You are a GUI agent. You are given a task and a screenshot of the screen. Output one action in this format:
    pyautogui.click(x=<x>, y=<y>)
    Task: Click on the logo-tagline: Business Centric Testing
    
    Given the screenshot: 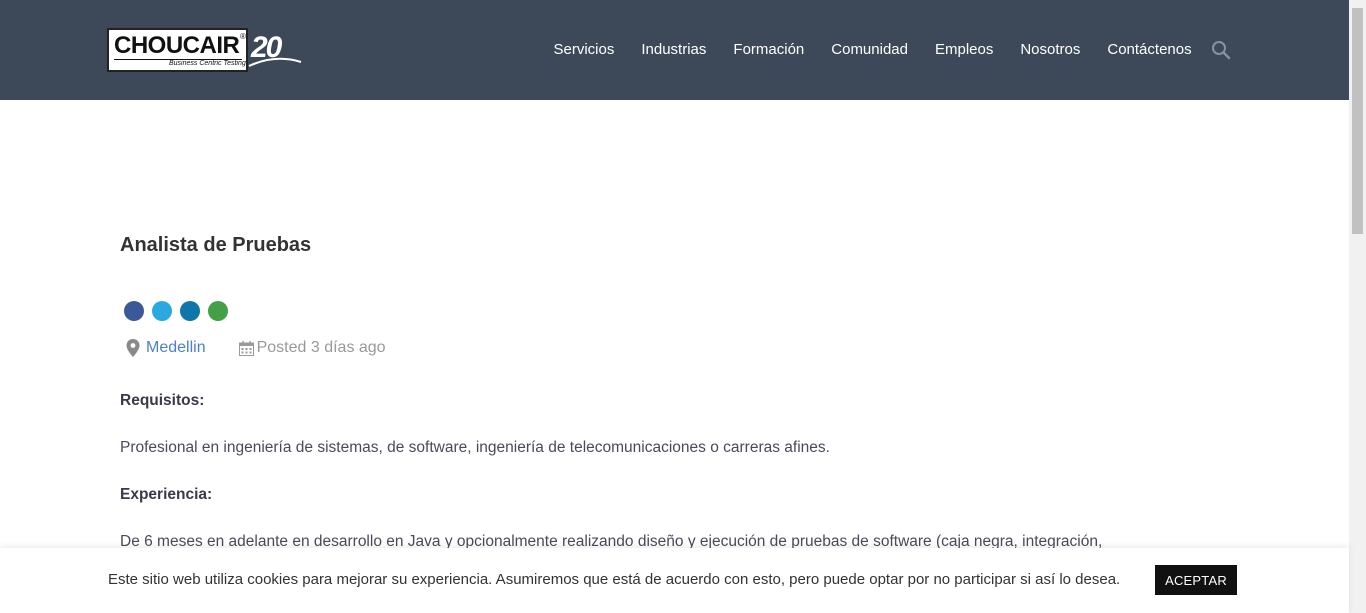 What is the action you would take?
    pyautogui.click(x=207, y=63)
    